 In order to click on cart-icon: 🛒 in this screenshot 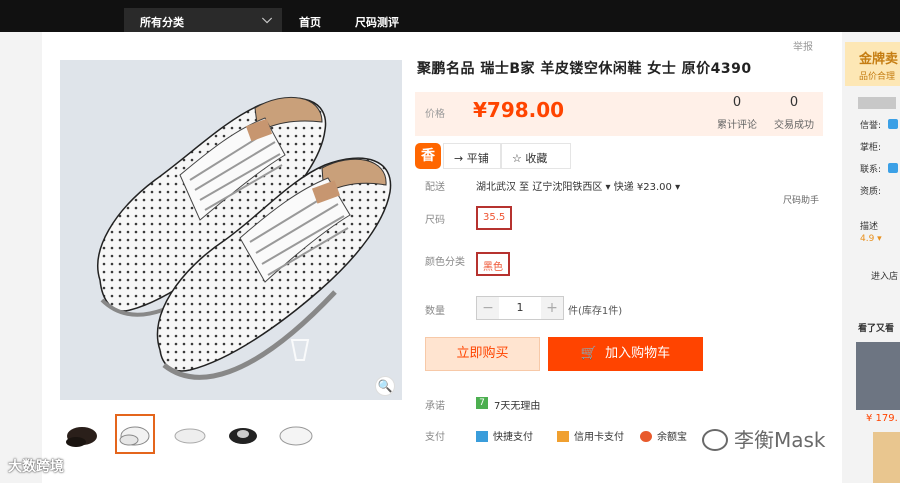, I will do `click(589, 353)`.